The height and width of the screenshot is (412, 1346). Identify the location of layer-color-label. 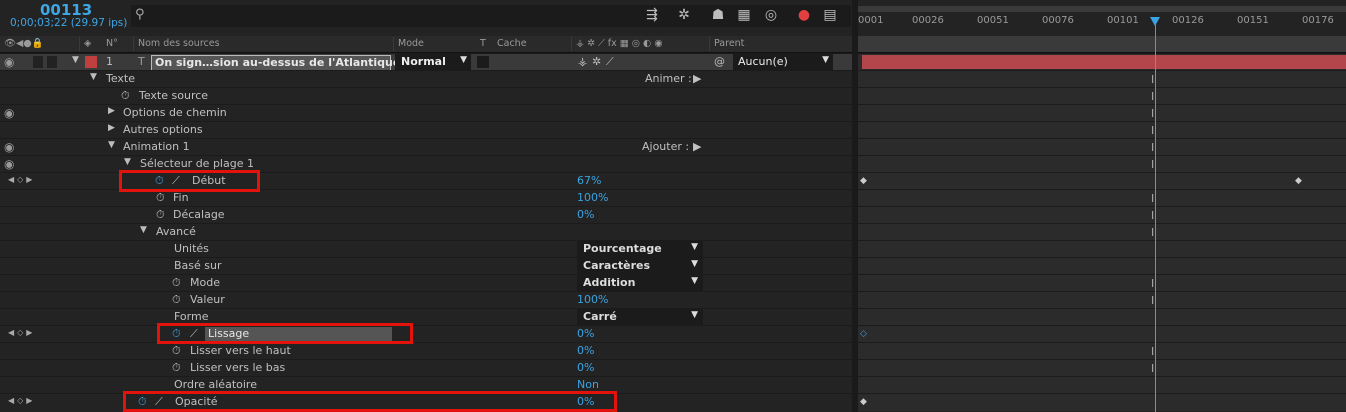
(91, 62).